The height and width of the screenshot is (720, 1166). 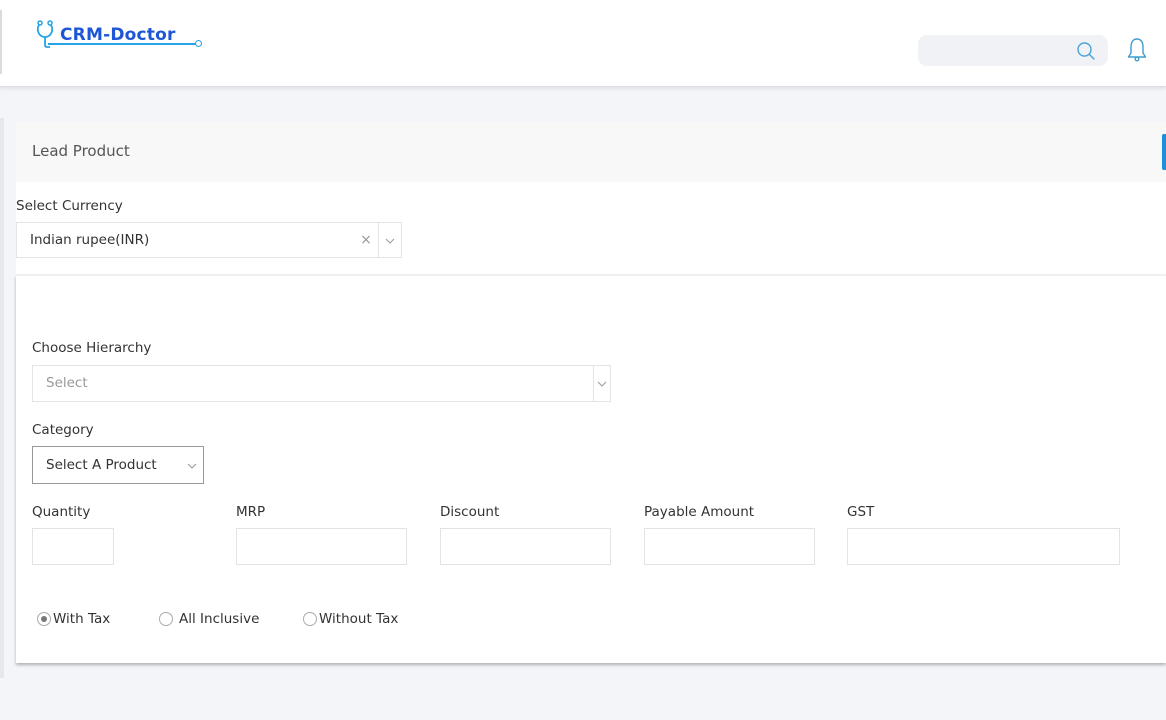 I want to click on panel-header: Lead Product, so click(x=591, y=152).